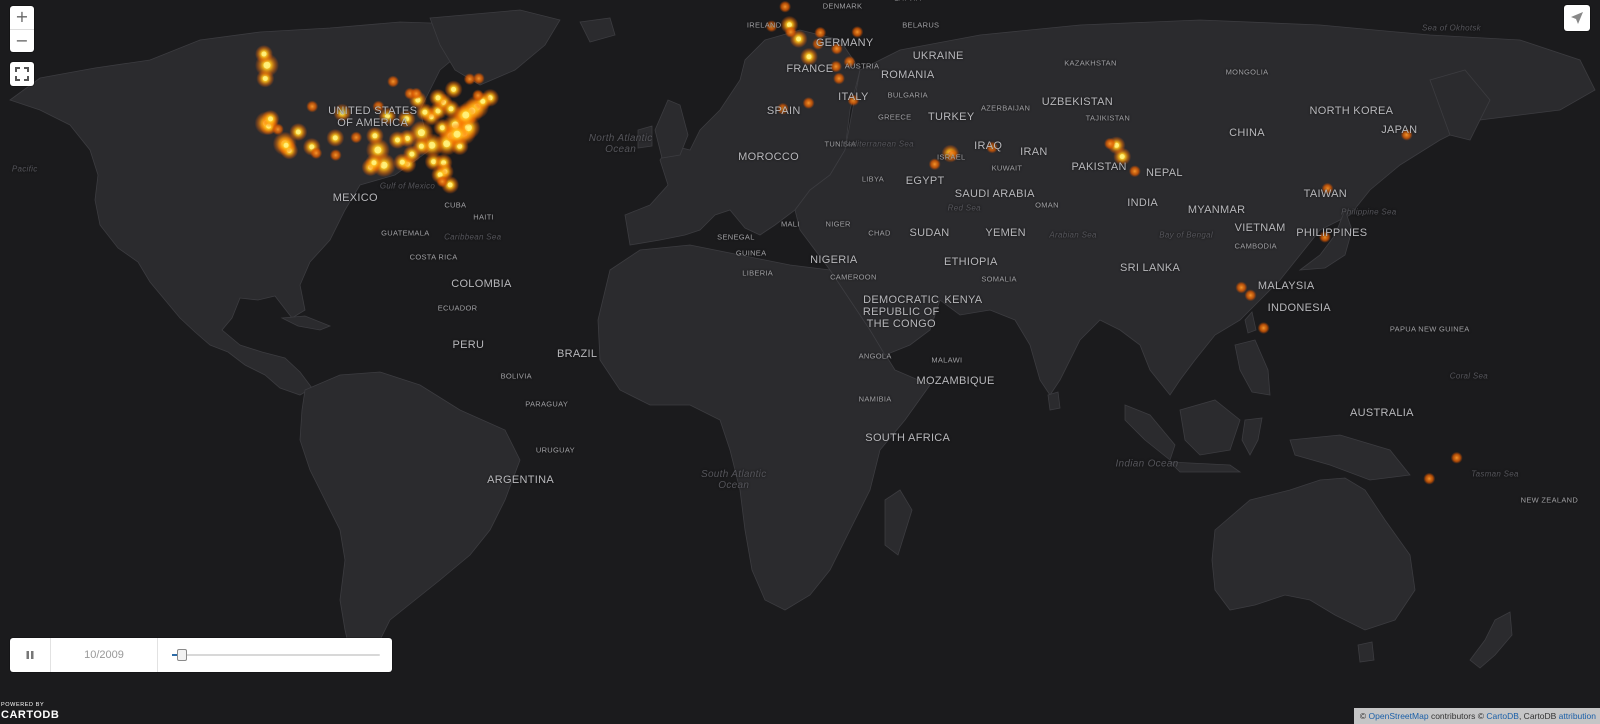 This screenshot has width=1600, height=724. What do you see at coordinates (645, 137) in the screenshot?
I see `land-ireland` at bounding box center [645, 137].